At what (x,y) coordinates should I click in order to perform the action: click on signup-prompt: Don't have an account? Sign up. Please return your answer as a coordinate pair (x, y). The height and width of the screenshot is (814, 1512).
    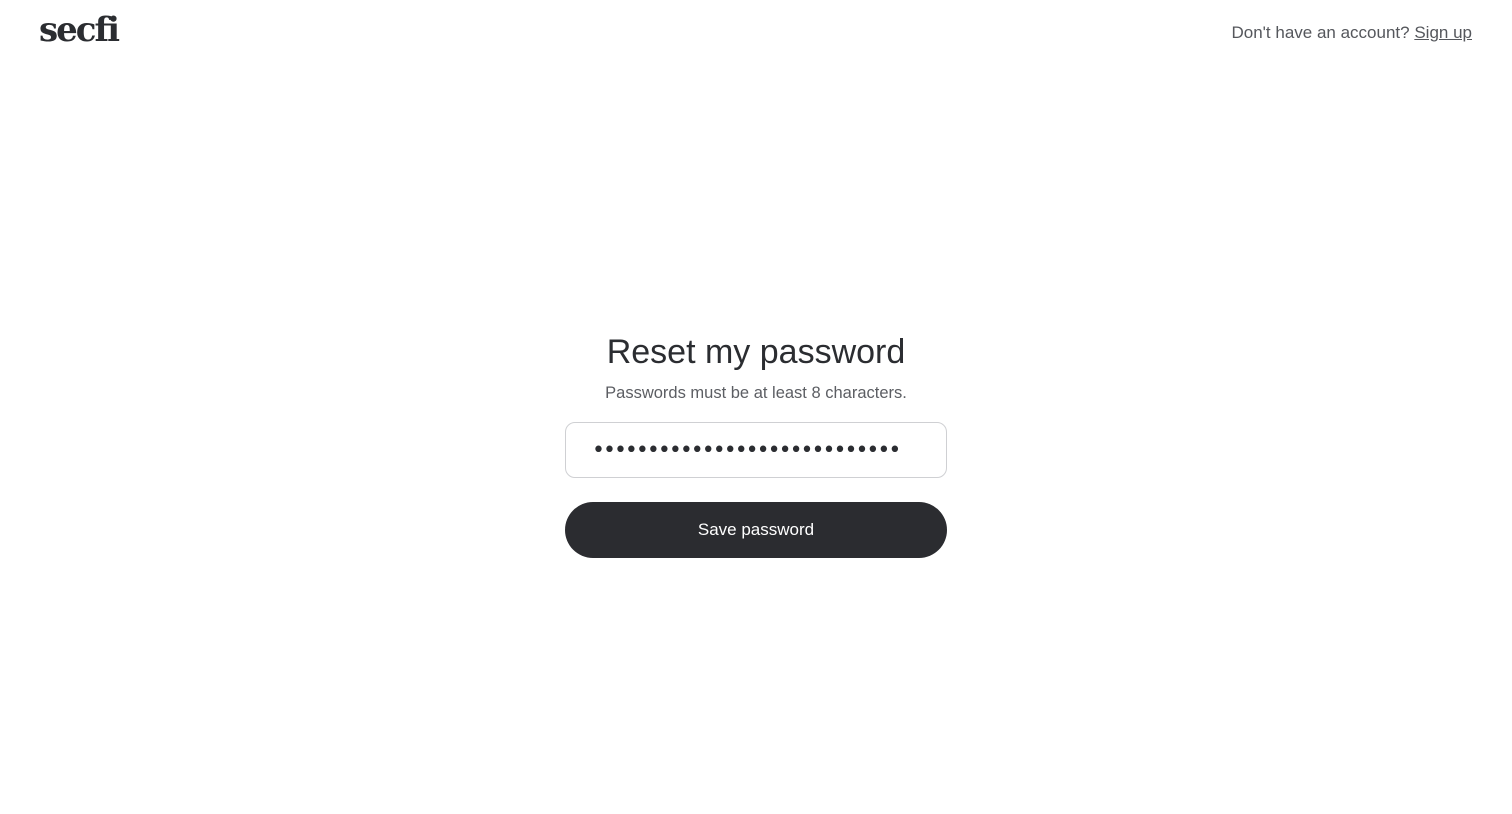
    Looking at the image, I should click on (1352, 33).